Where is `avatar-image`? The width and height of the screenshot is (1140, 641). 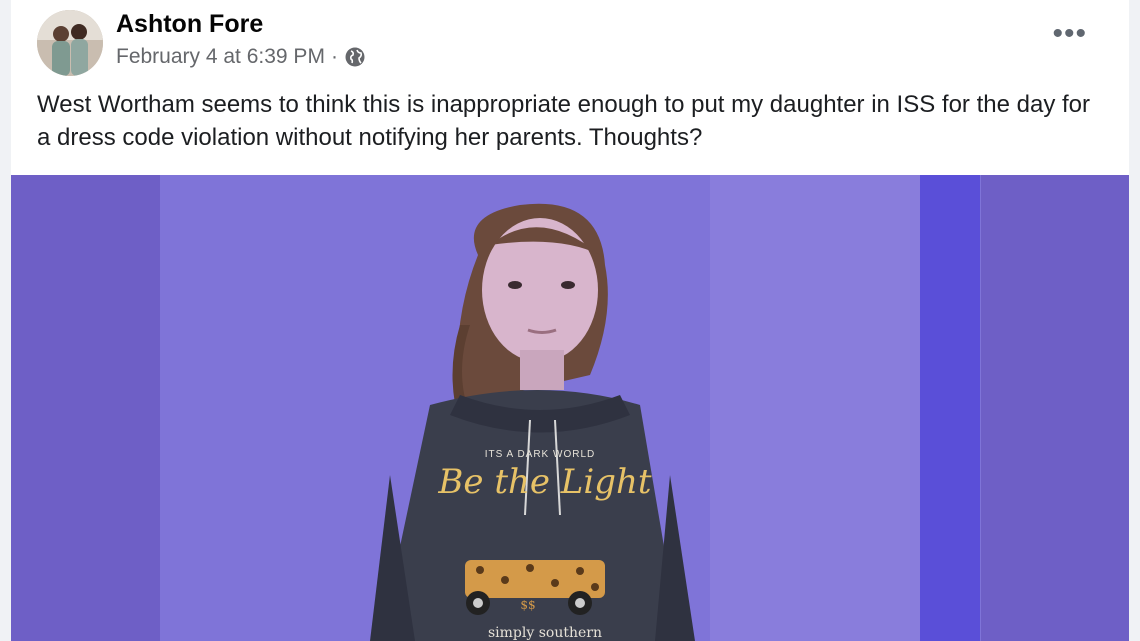 avatar-image is located at coordinates (70, 43).